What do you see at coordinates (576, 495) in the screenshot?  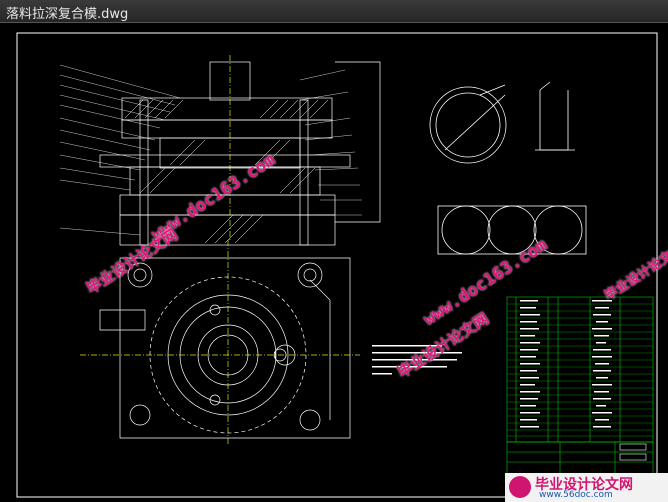 I see `brand-url: www.56doc.com` at bounding box center [576, 495].